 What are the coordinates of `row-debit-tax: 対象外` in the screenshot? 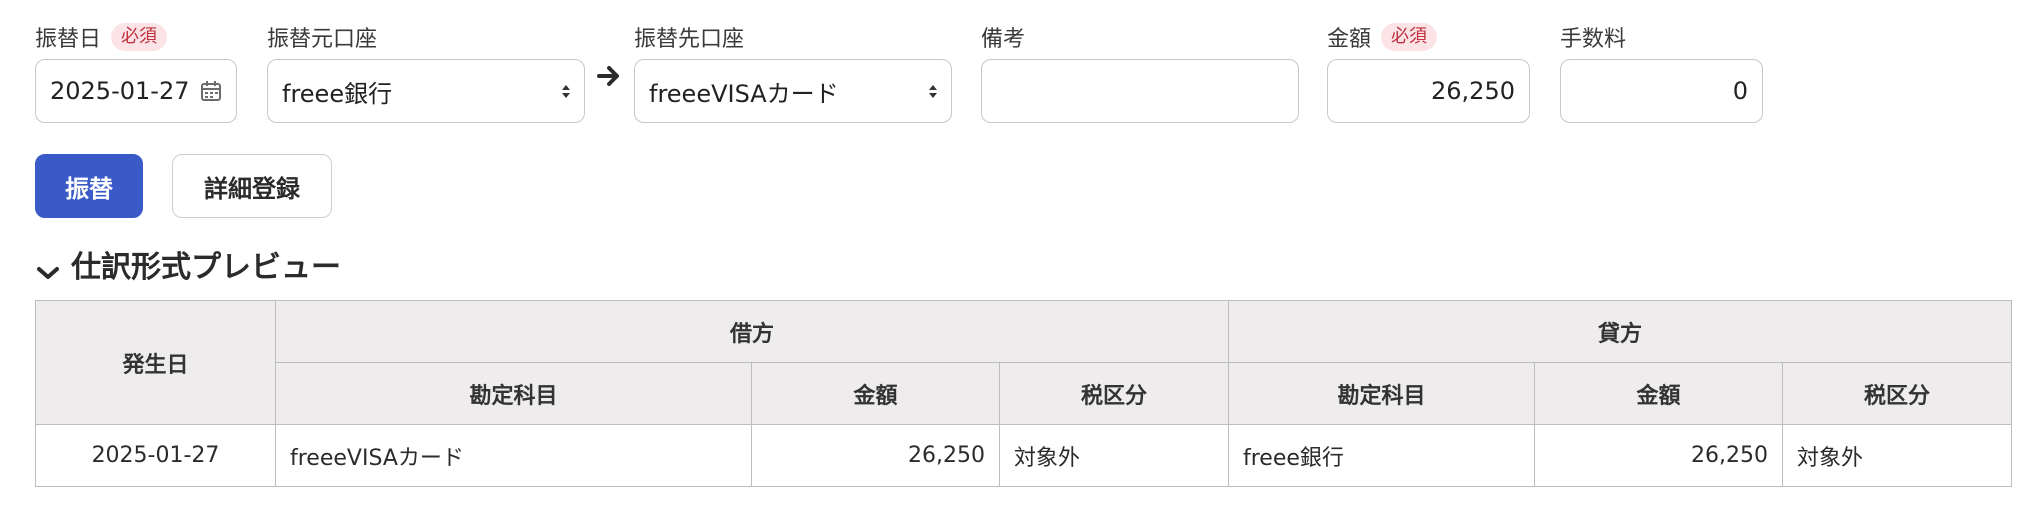 It's located at (1114, 455).